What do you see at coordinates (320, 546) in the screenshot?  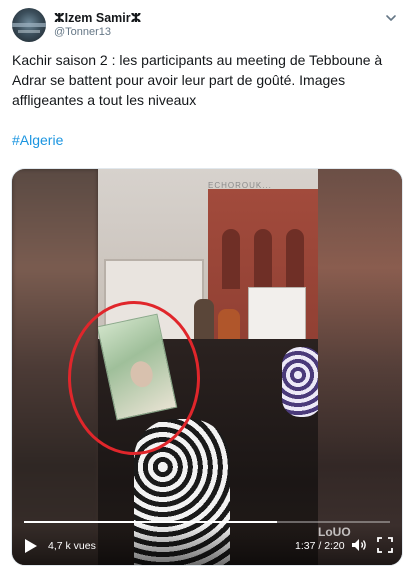 I see `video-time: 1:37 / 2:20` at bounding box center [320, 546].